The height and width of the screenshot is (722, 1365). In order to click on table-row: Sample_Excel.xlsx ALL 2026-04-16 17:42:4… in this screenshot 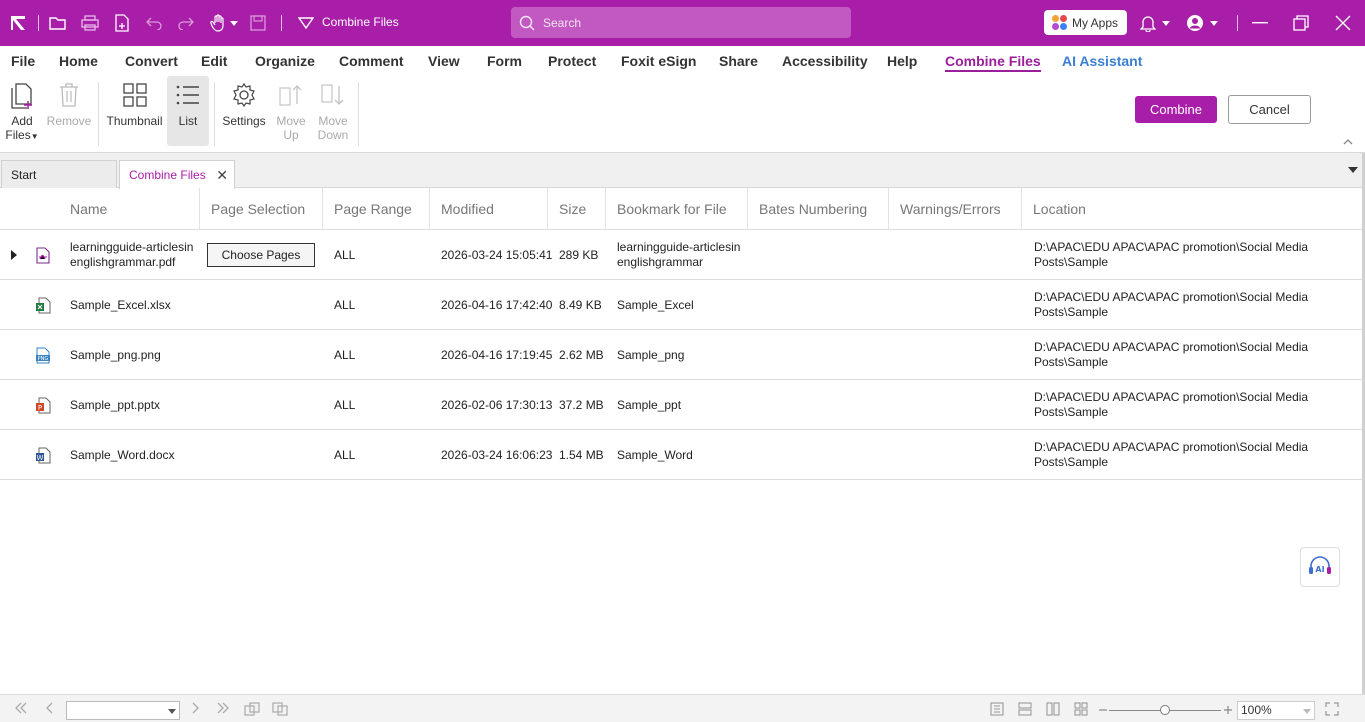, I will do `click(682, 305)`.